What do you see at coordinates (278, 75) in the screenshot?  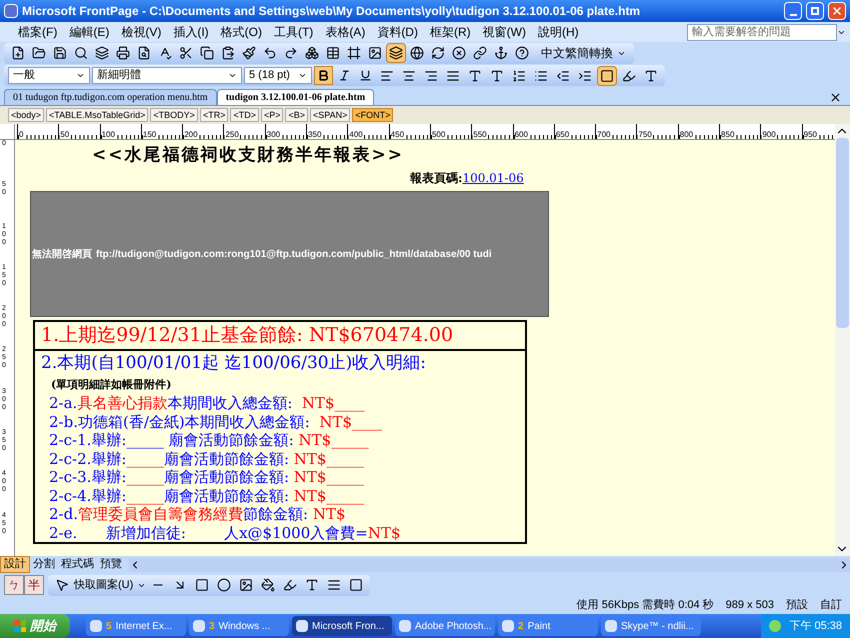 I see `size-select: 5 (18 pt)` at bounding box center [278, 75].